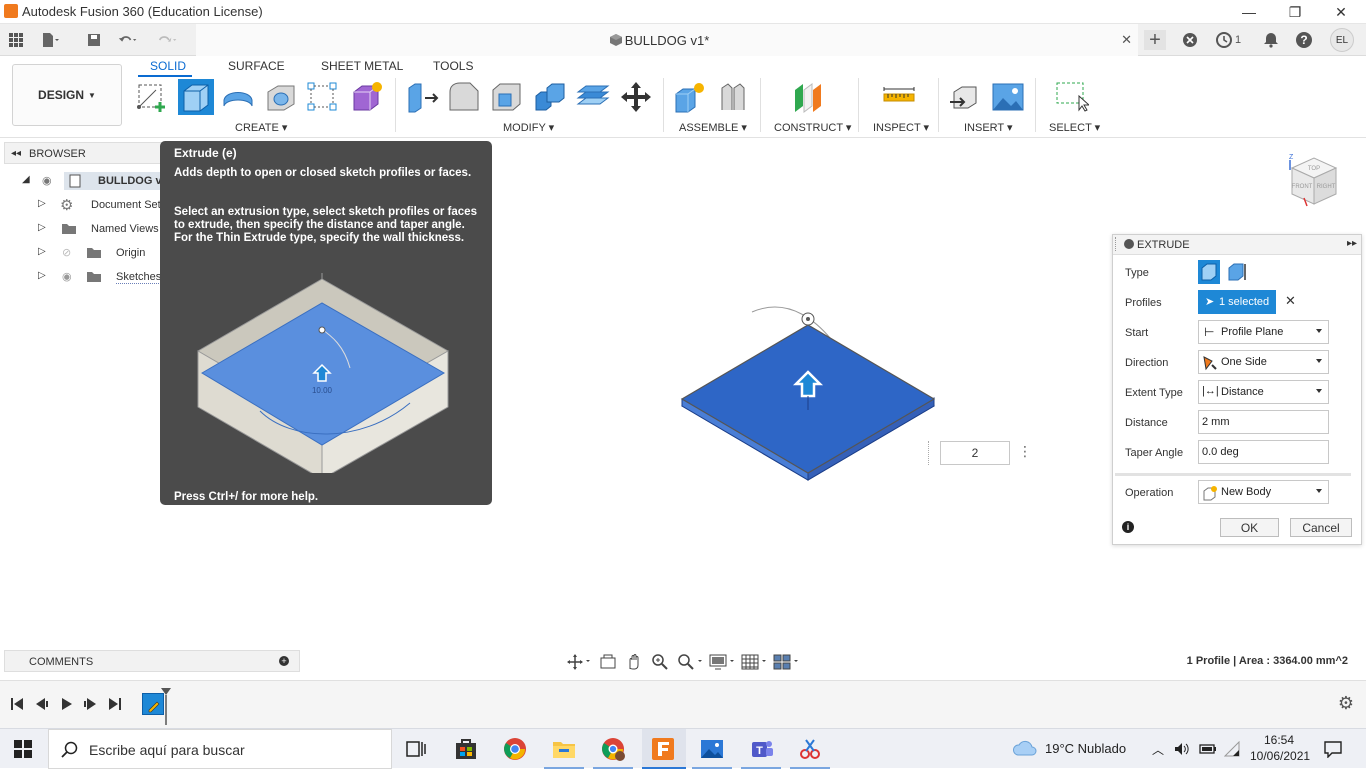 This screenshot has height=769, width=1366. Describe the element at coordinates (168, 66) in the screenshot. I see `tab-solid: SOLID` at that location.